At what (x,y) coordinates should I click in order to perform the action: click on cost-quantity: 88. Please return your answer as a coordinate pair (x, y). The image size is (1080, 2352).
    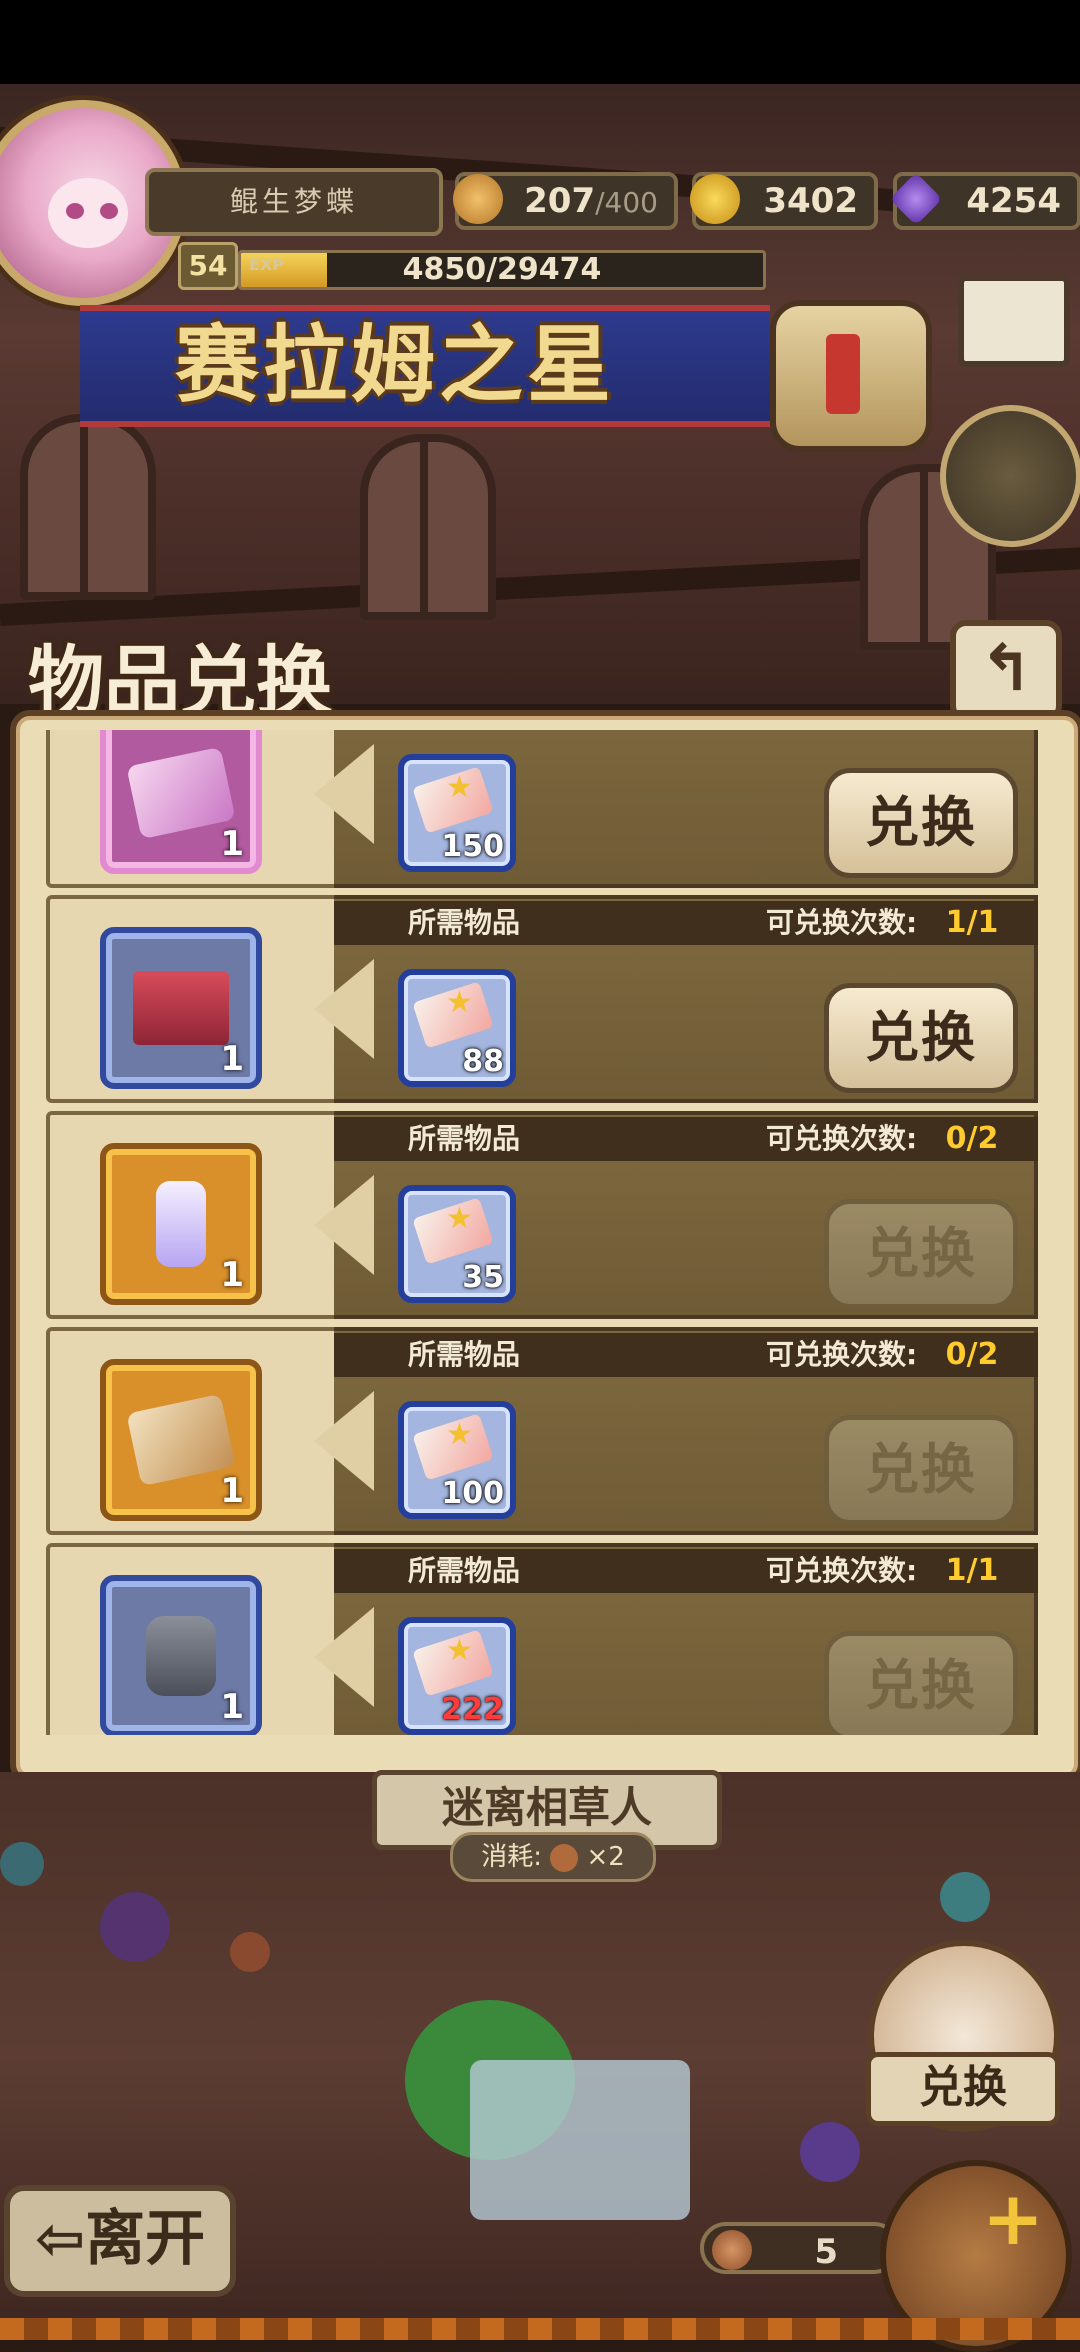
    Looking at the image, I should click on (483, 1061).